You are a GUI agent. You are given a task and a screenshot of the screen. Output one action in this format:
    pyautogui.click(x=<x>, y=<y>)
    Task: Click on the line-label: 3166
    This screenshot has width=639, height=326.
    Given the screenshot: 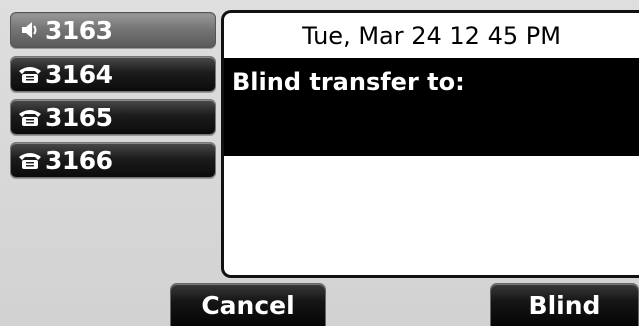 What is the action you would take?
    pyautogui.click(x=79, y=160)
    